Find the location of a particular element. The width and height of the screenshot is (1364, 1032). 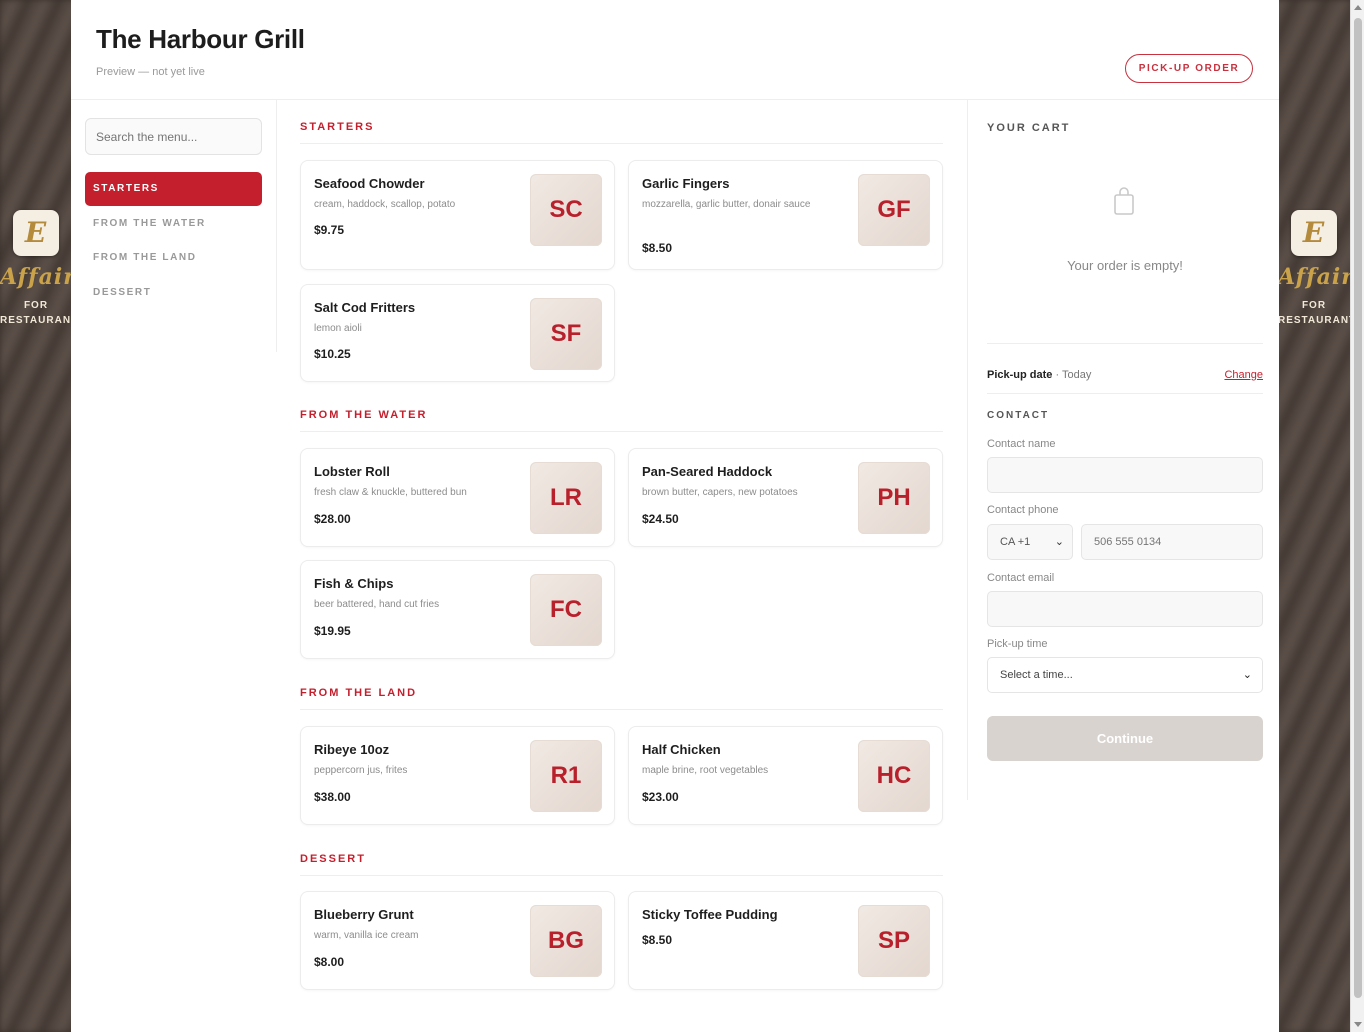

item-description: mozzarella, garlic butter, donair sauce is located at coordinates (726, 204).